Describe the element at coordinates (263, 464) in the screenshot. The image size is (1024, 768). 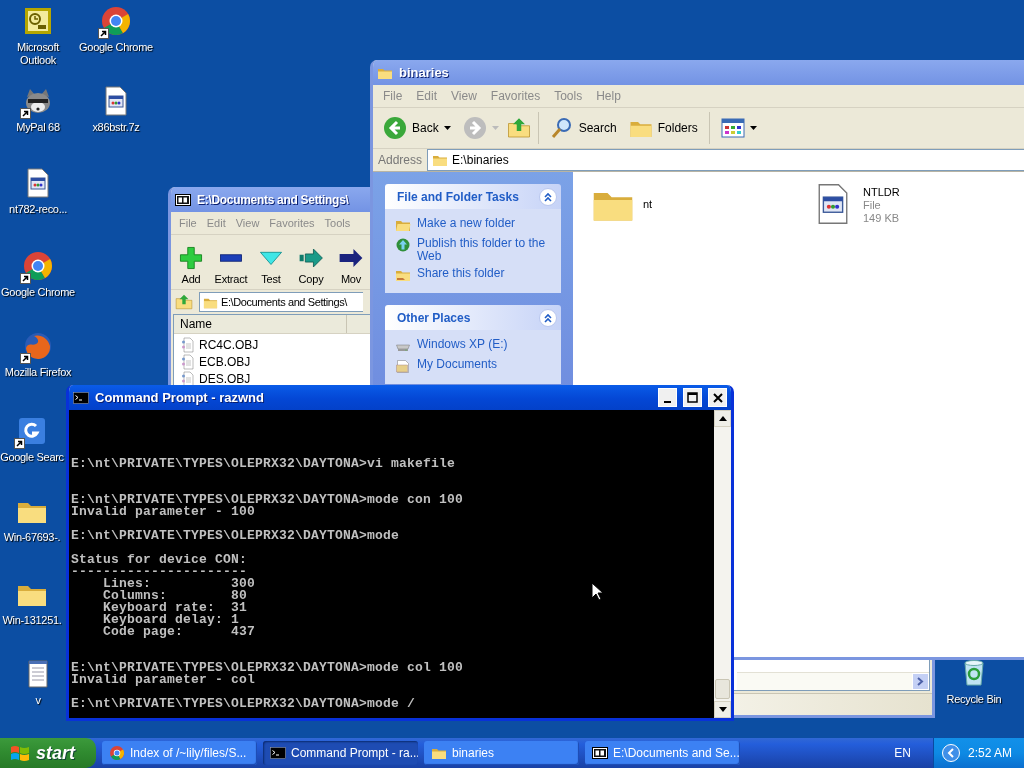
I see `console-line: E:\nt\PRIVATE\TYPES\OLEPRX32\DAYTONA>vi makefile` at that location.